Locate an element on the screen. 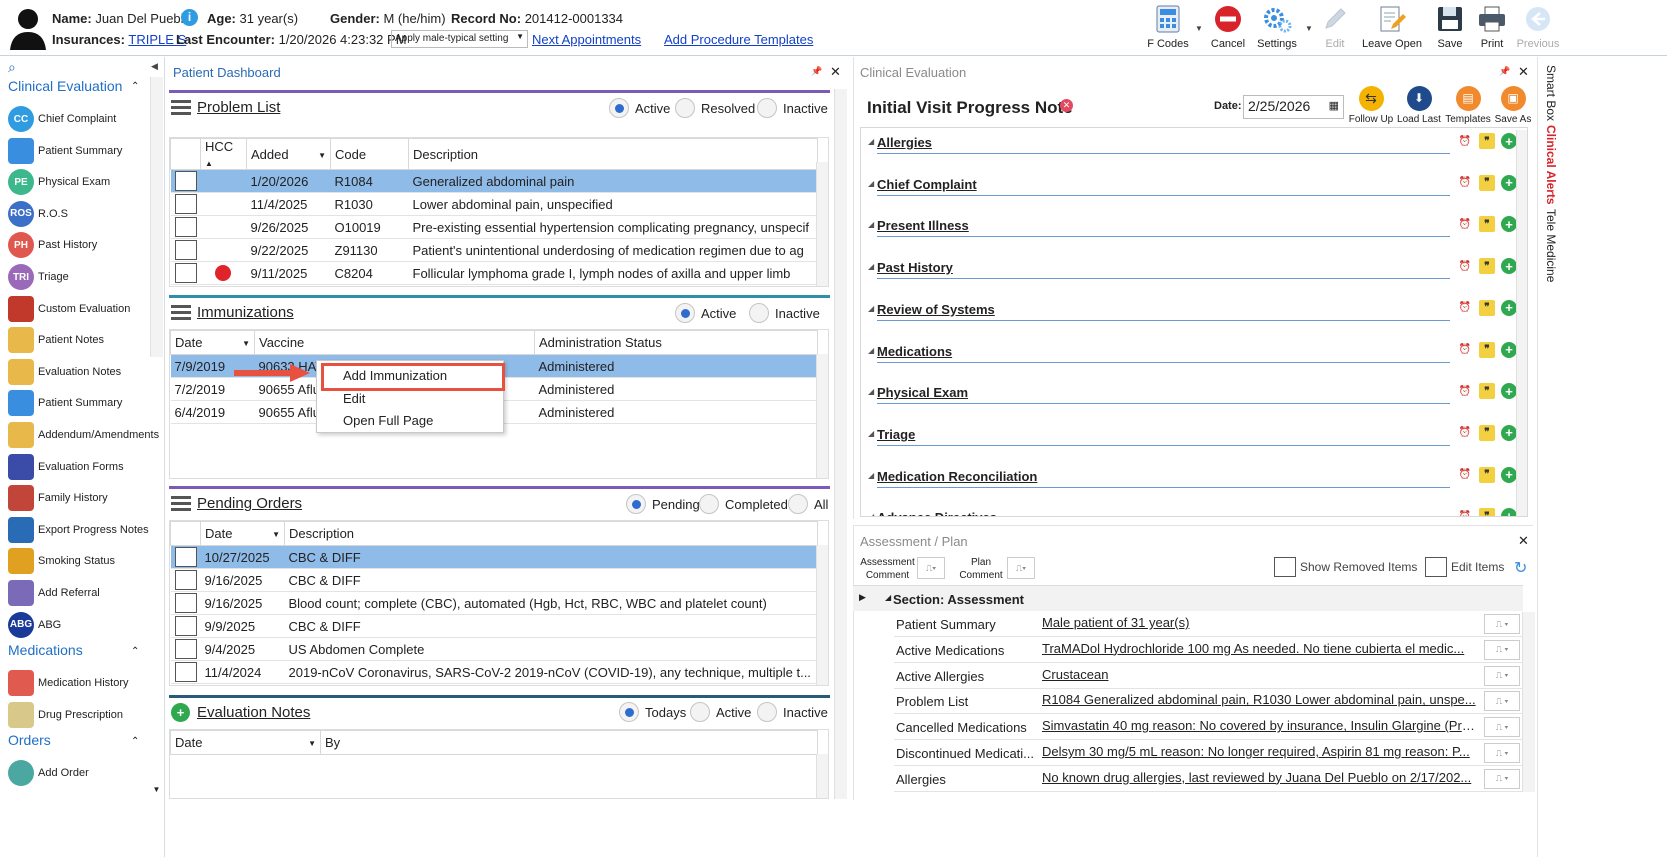 Image resolution: width=1667 pixels, height=857 pixels. nav-section-clinical: Clinical Evaluation is located at coordinates (65, 86).